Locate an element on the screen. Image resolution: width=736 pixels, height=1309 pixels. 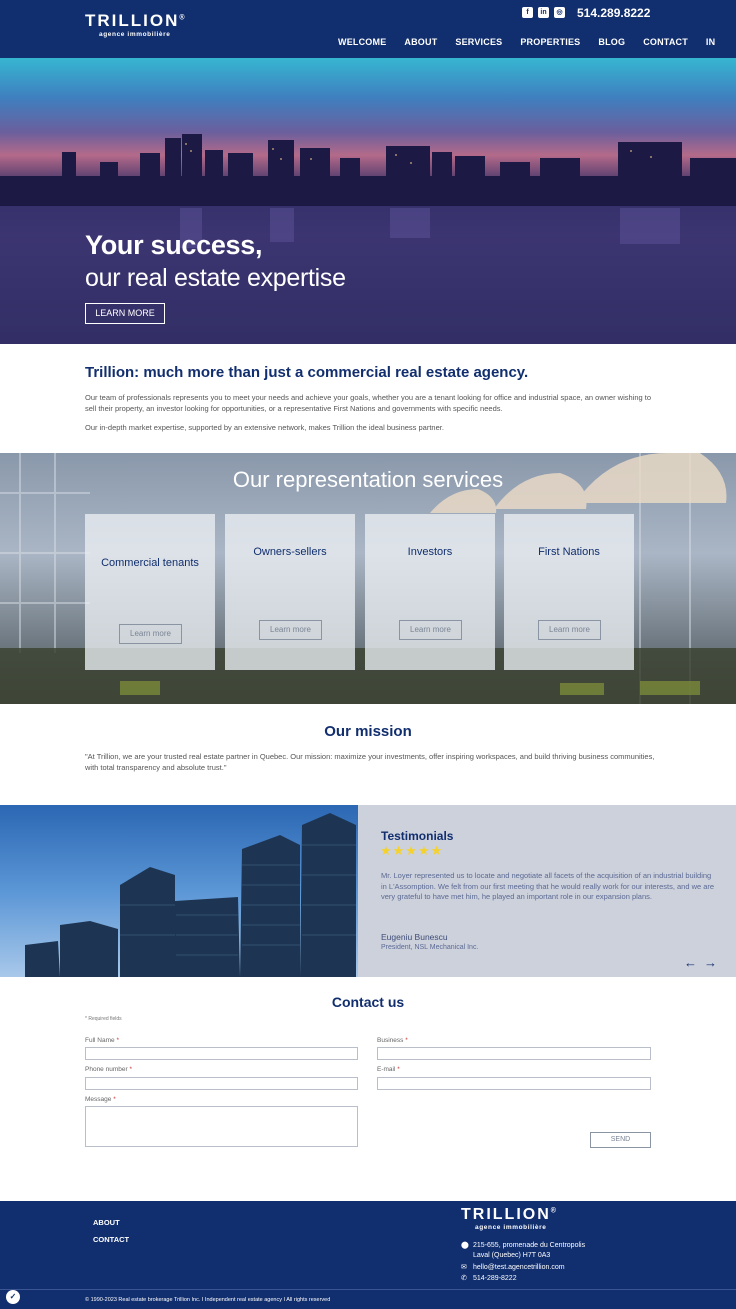
footer-logo: TRILLION® agence immobilière is located at coordinates (508, 1218).